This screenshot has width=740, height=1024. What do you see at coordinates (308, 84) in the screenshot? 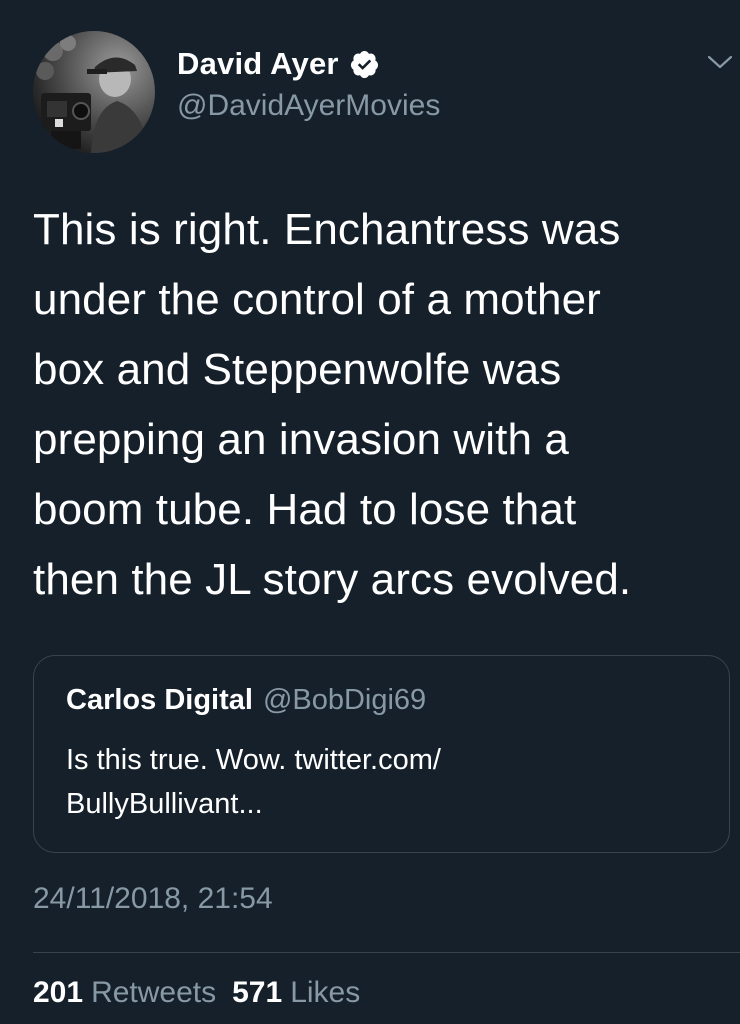
I see `author-names: David Ayer @DavidAyerMovies` at bounding box center [308, 84].